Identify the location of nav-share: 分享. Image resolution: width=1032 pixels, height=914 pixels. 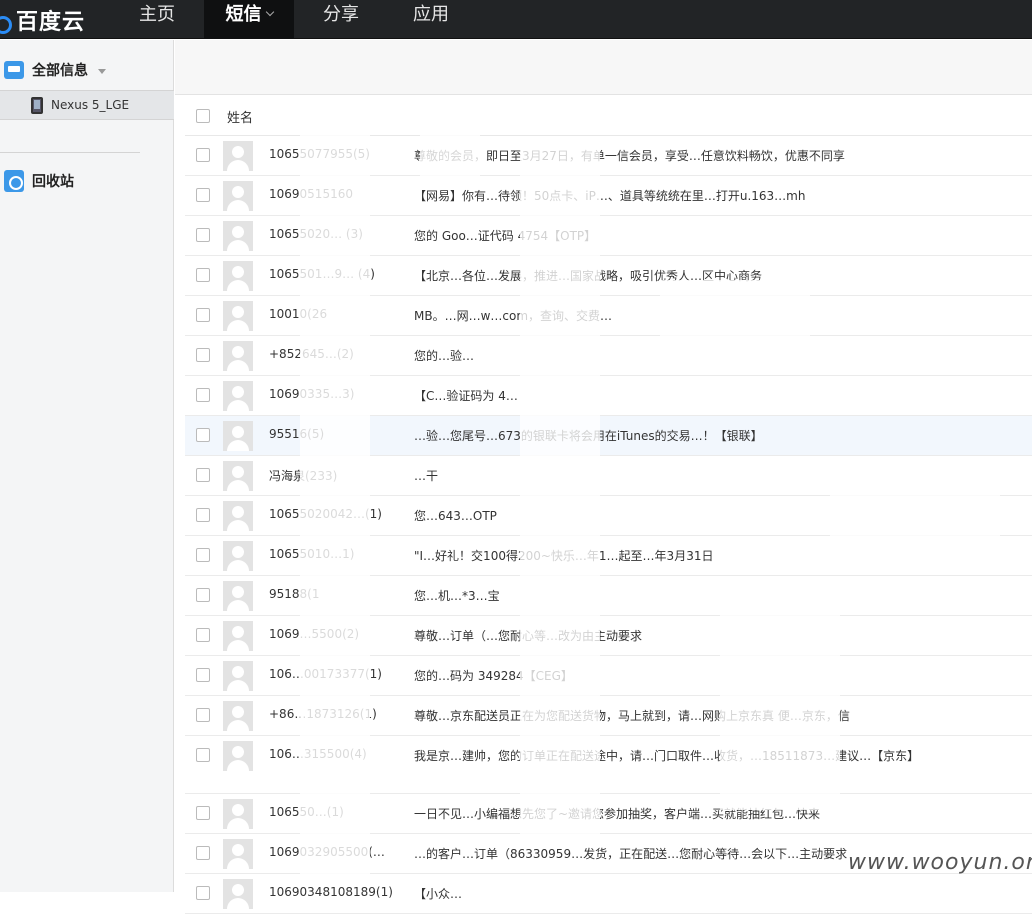
(341, 19).